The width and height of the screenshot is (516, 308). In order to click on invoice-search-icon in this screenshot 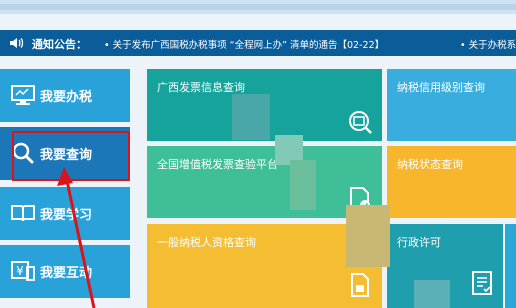, I will do `click(360, 122)`.